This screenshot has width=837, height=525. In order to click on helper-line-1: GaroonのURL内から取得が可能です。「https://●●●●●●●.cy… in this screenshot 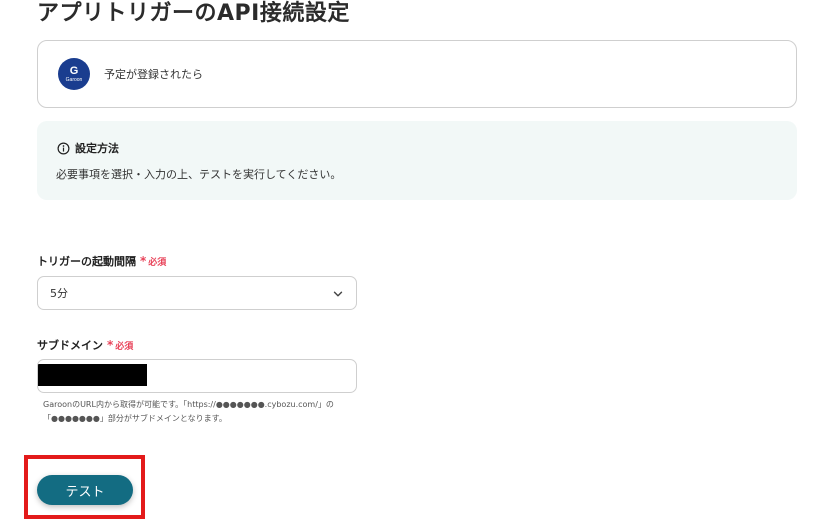, I will do `click(188, 404)`.